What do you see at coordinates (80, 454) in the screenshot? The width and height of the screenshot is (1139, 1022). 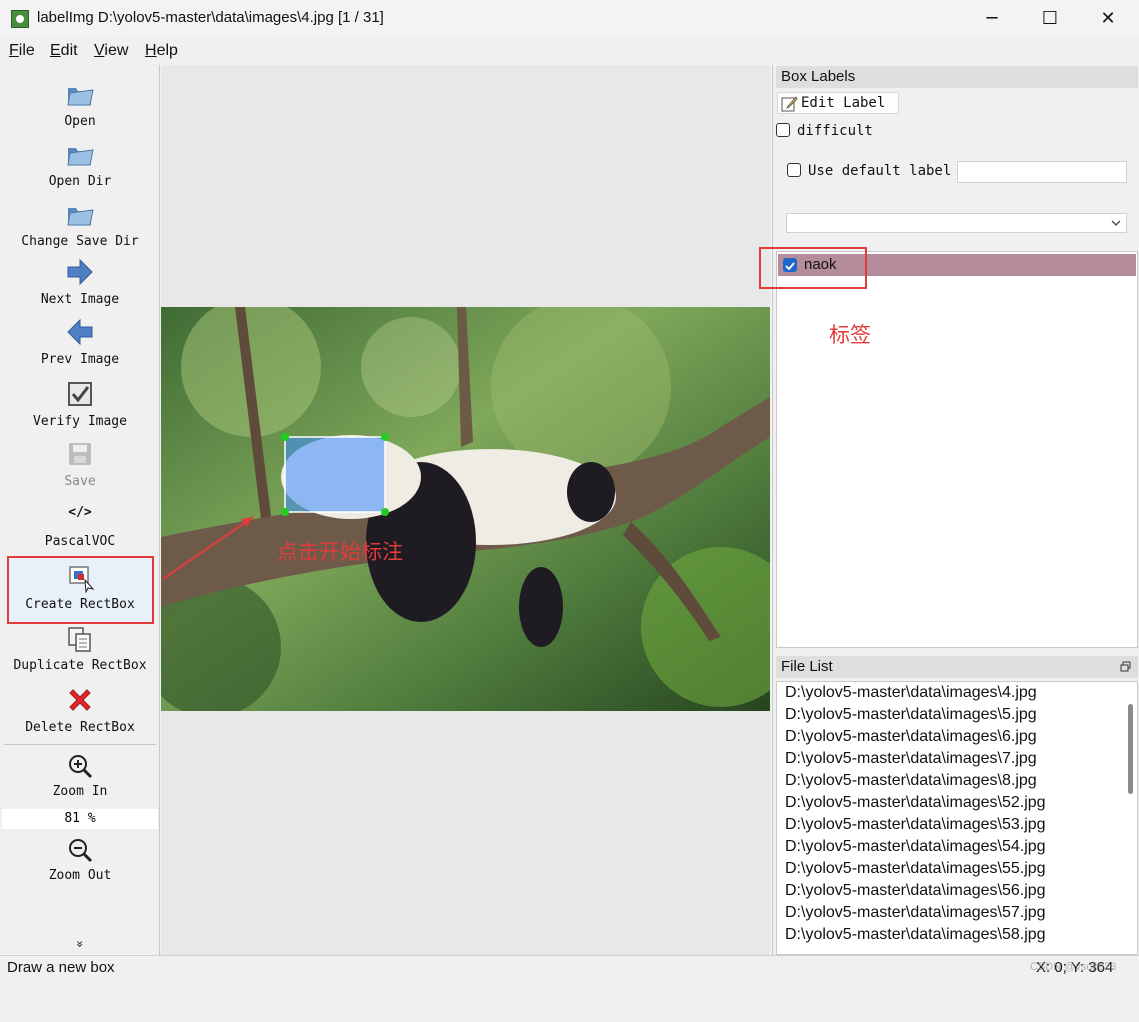 I see `floppy-disk-icon` at bounding box center [80, 454].